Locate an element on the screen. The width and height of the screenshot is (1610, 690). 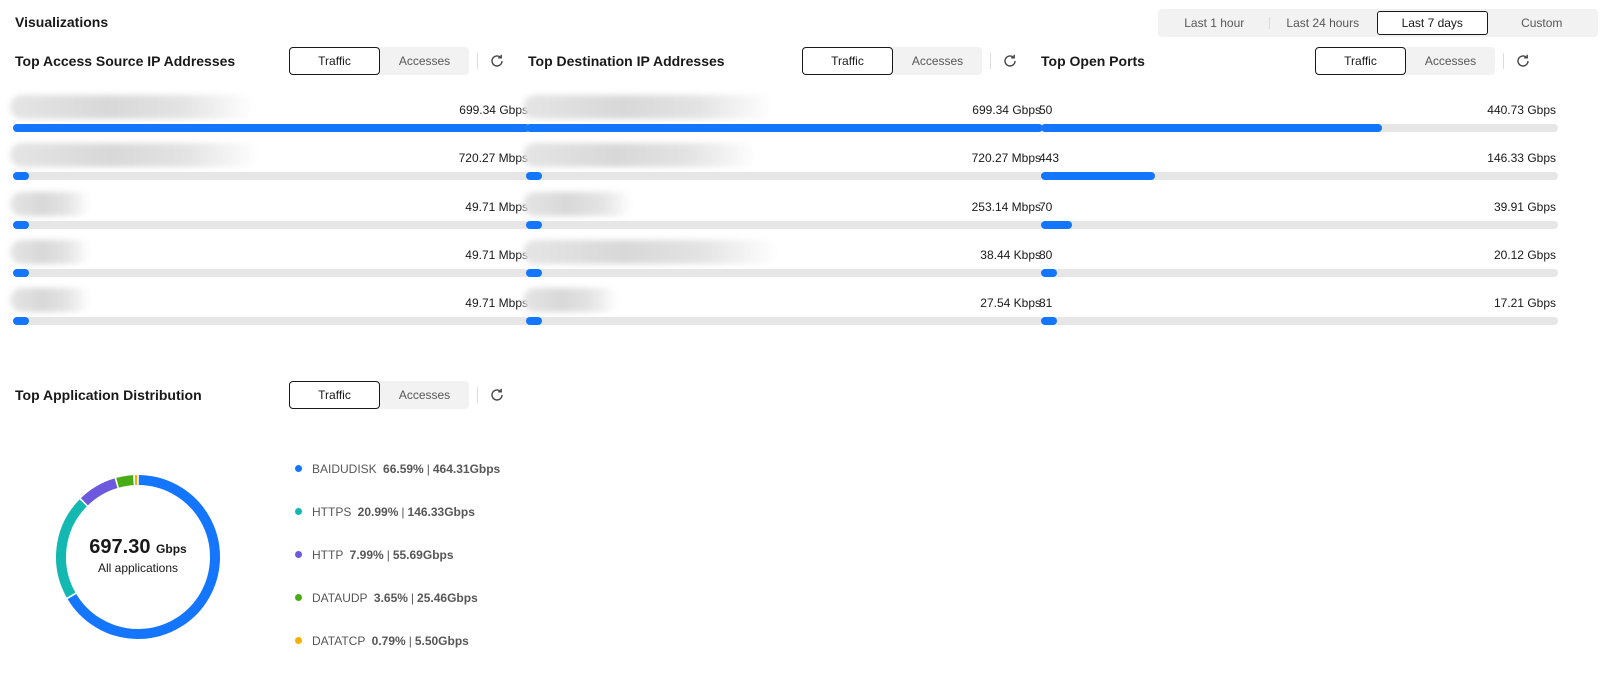
legend-name: DATATCP is located at coordinates (339, 641).